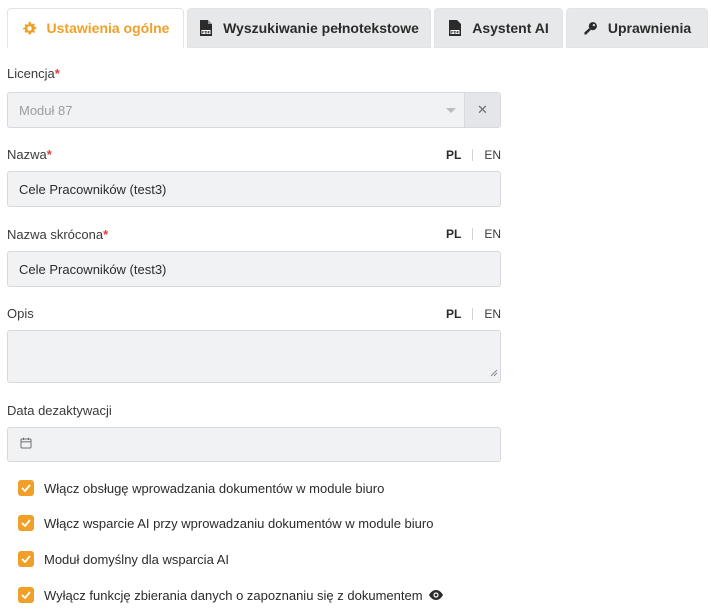 The image size is (713, 615). Describe the element at coordinates (20, 313) in the screenshot. I see `description-label: Opis` at that location.